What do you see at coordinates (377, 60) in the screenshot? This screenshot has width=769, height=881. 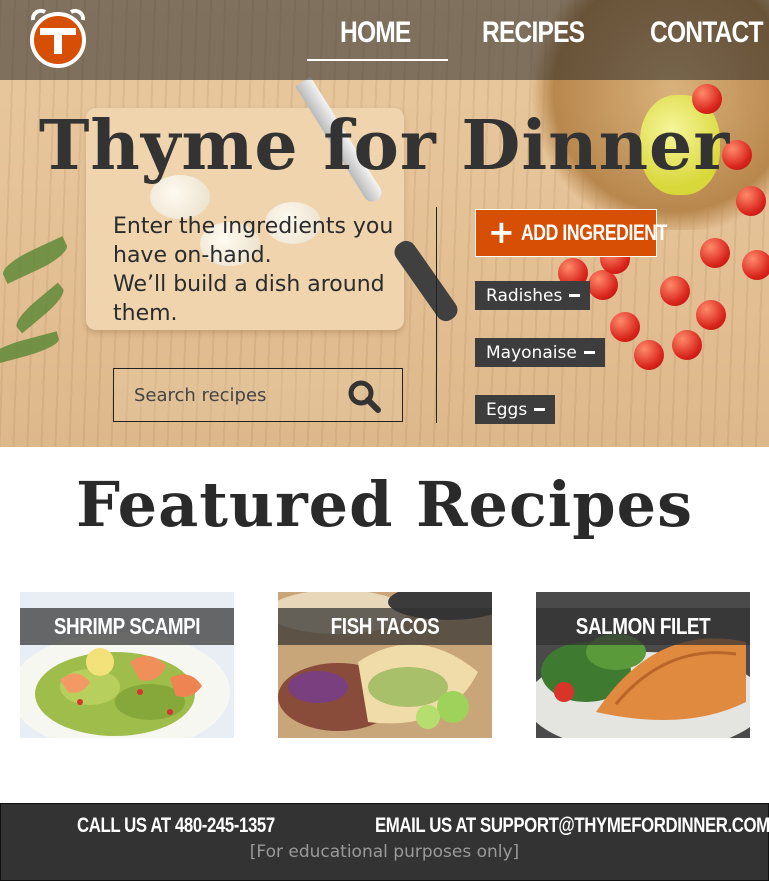 I see `active-nav-underline` at bounding box center [377, 60].